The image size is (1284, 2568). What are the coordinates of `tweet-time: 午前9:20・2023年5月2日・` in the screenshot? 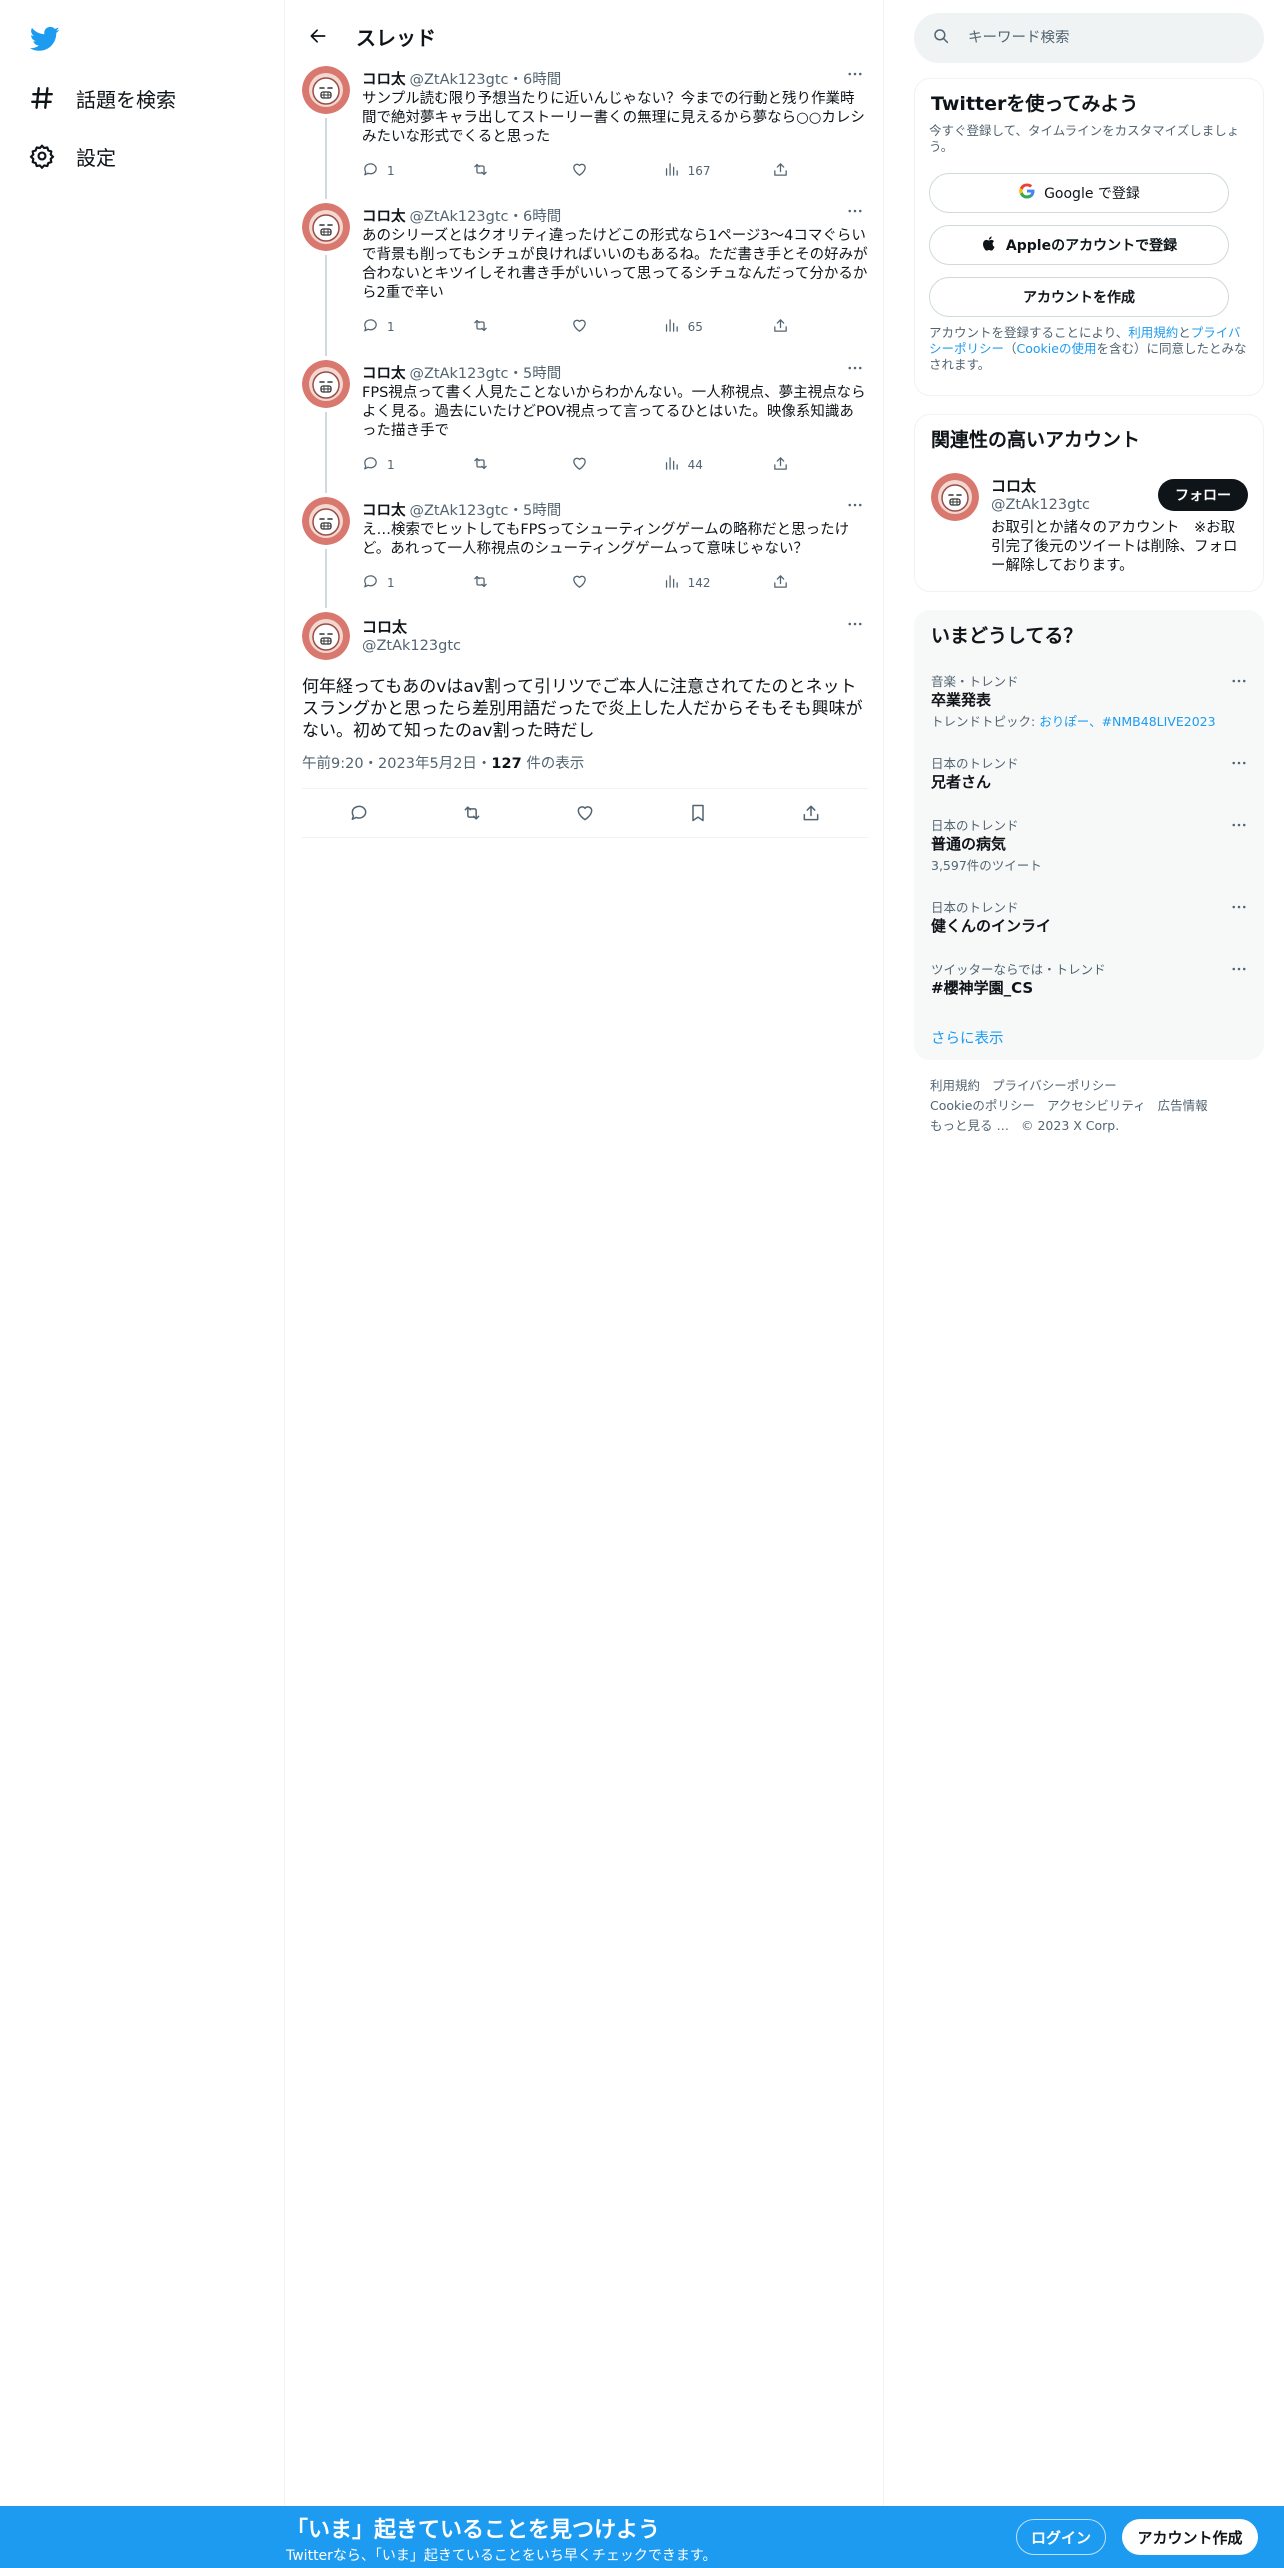 It's located at (396, 764).